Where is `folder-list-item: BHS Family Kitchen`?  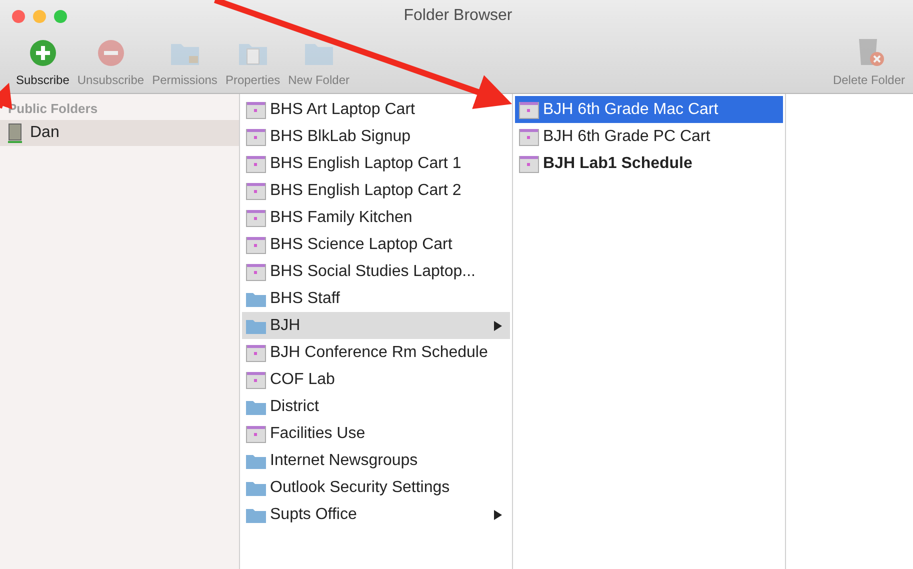
folder-list-item: BHS Family Kitchen is located at coordinates (376, 217).